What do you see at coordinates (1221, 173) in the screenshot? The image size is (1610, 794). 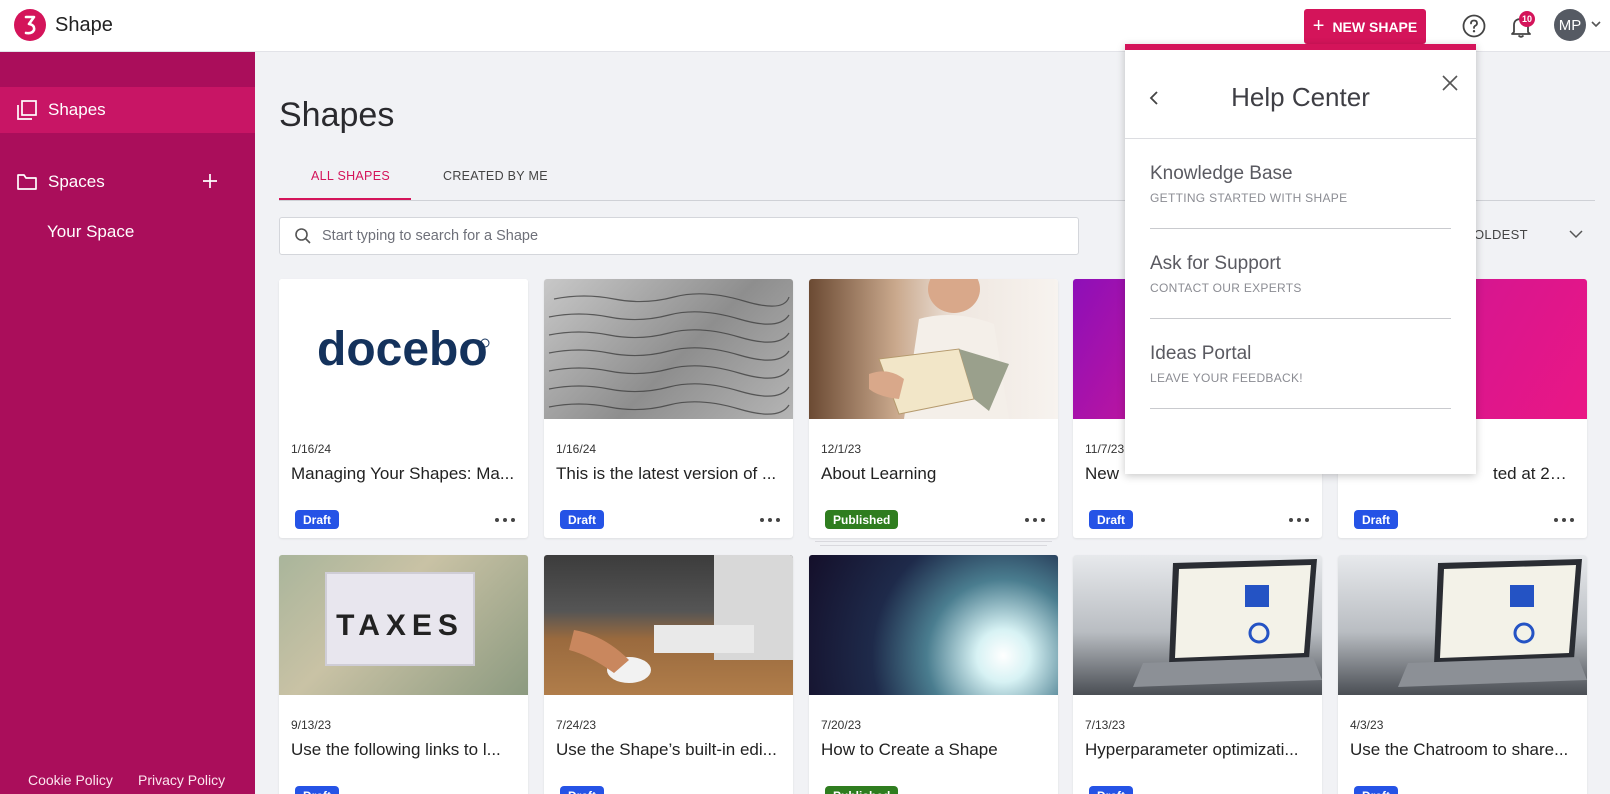 I see `help-item-title: Knowledge Base` at bounding box center [1221, 173].